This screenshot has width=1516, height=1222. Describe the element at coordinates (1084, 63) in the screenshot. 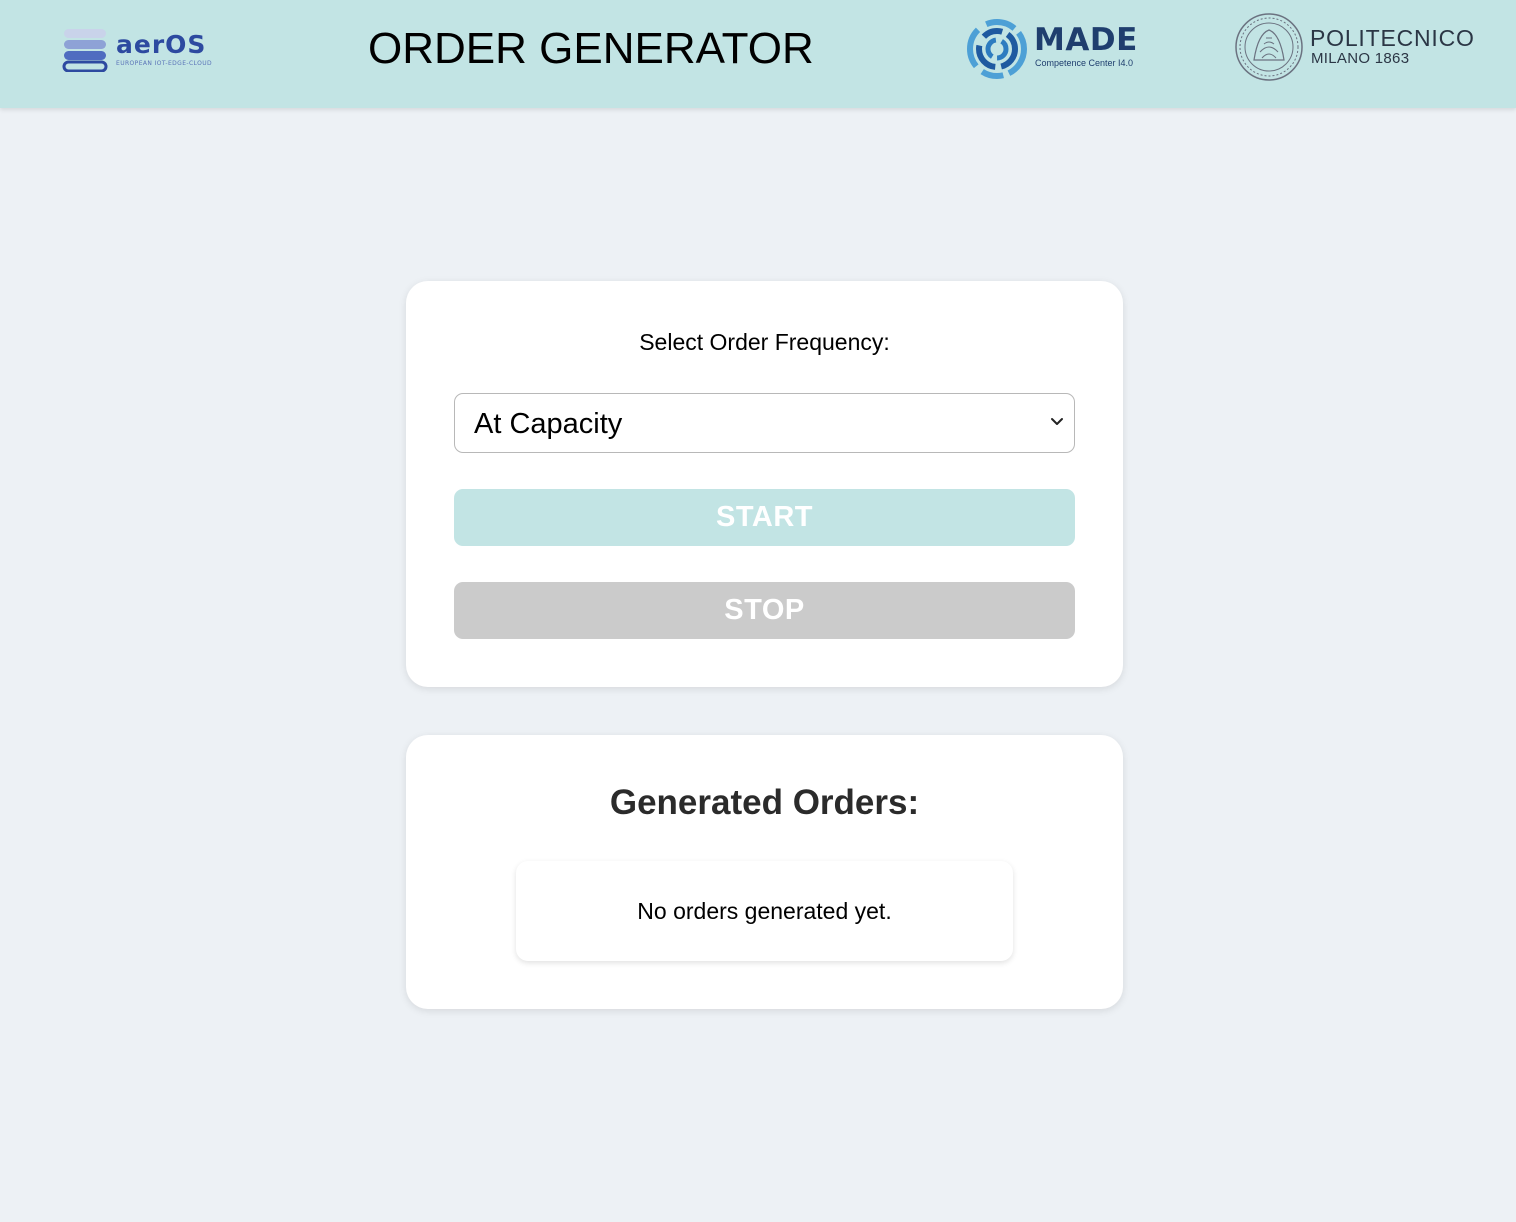

I see `made-tagline: Competence Center I4.0` at that location.